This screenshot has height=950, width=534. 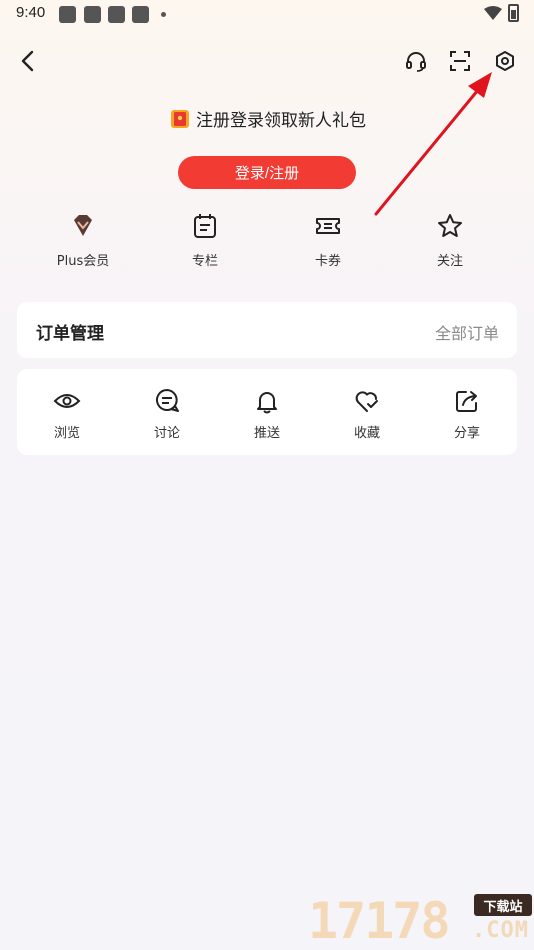 What do you see at coordinates (281, 121) in the screenshot?
I see `promo-text: 注册登录领取新人礼包` at bounding box center [281, 121].